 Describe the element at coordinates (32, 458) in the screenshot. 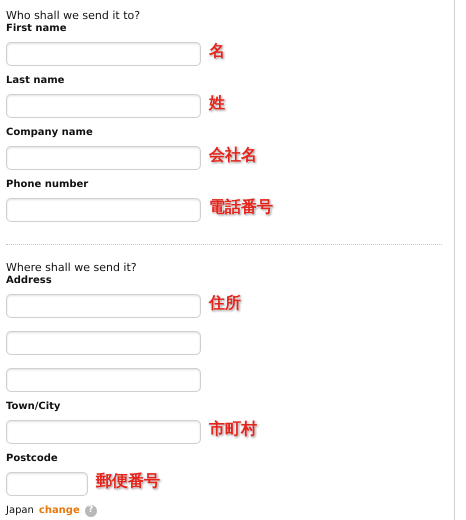

I see `field-label: Postcode` at that location.